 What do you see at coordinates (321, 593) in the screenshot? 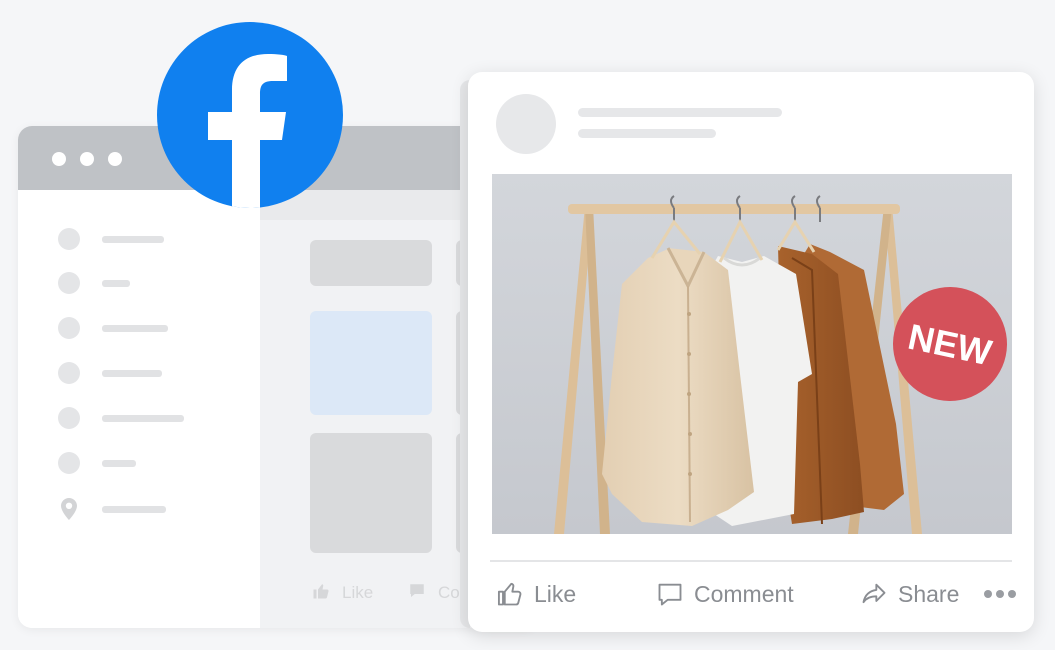
I see `ghost-like-icon` at bounding box center [321, 593].